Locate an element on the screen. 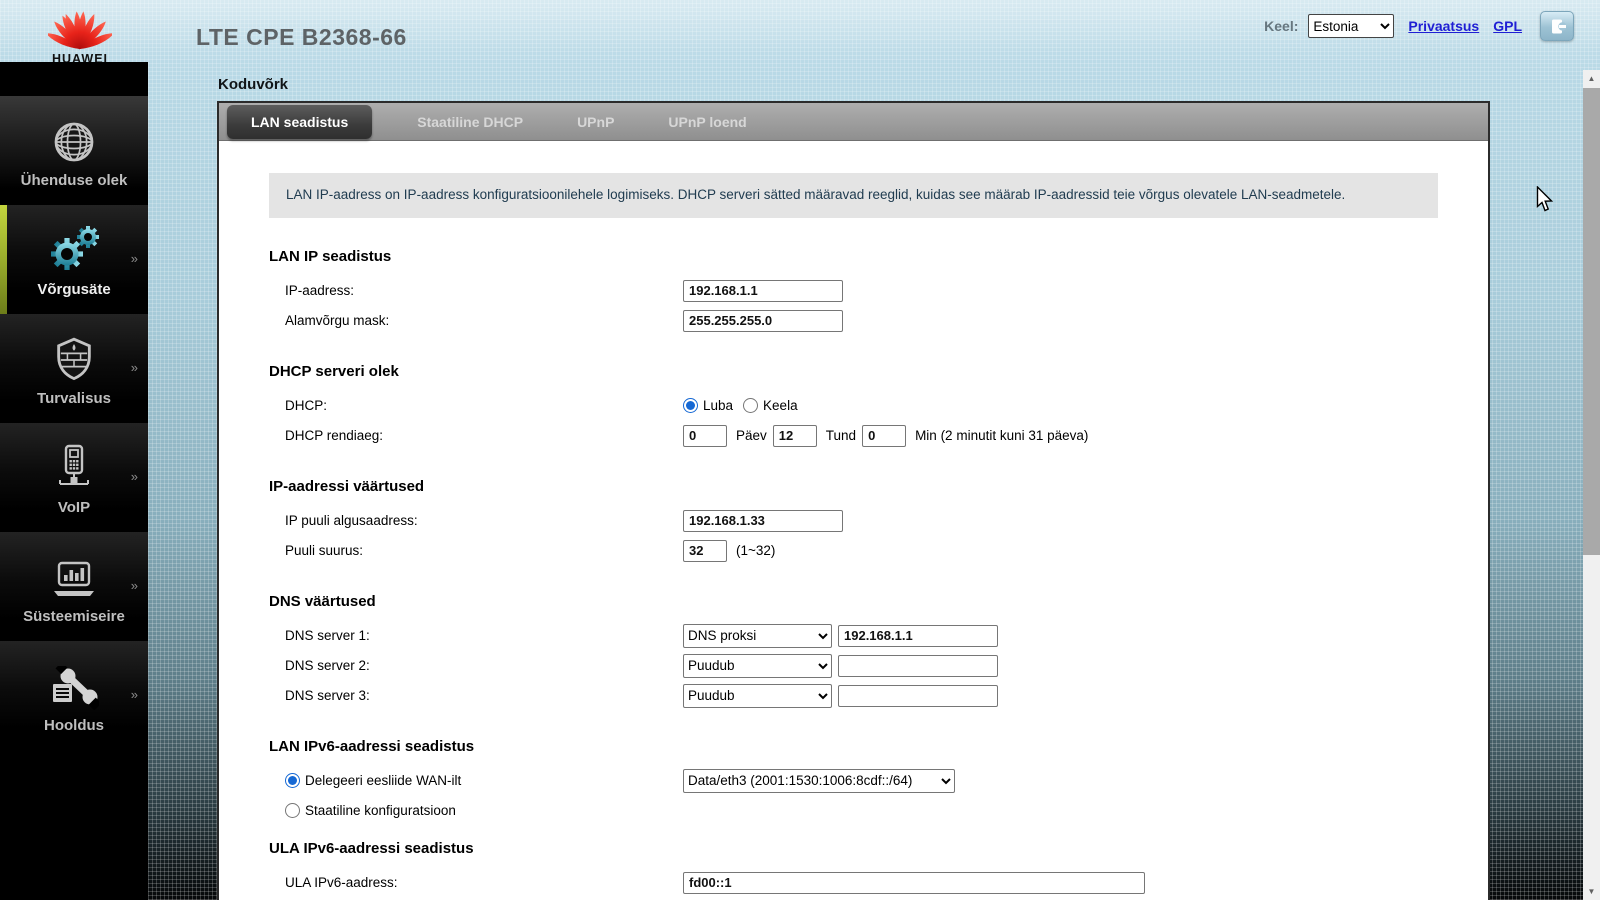  vertical-scrollbar: ▲ ▼ is located at coordinates (1591, 485).